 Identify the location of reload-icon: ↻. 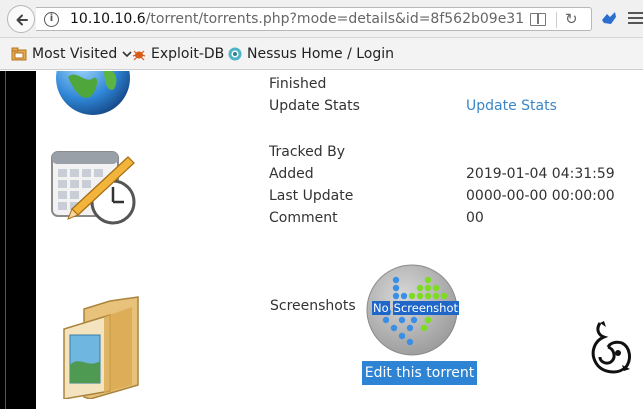
(571, 19).